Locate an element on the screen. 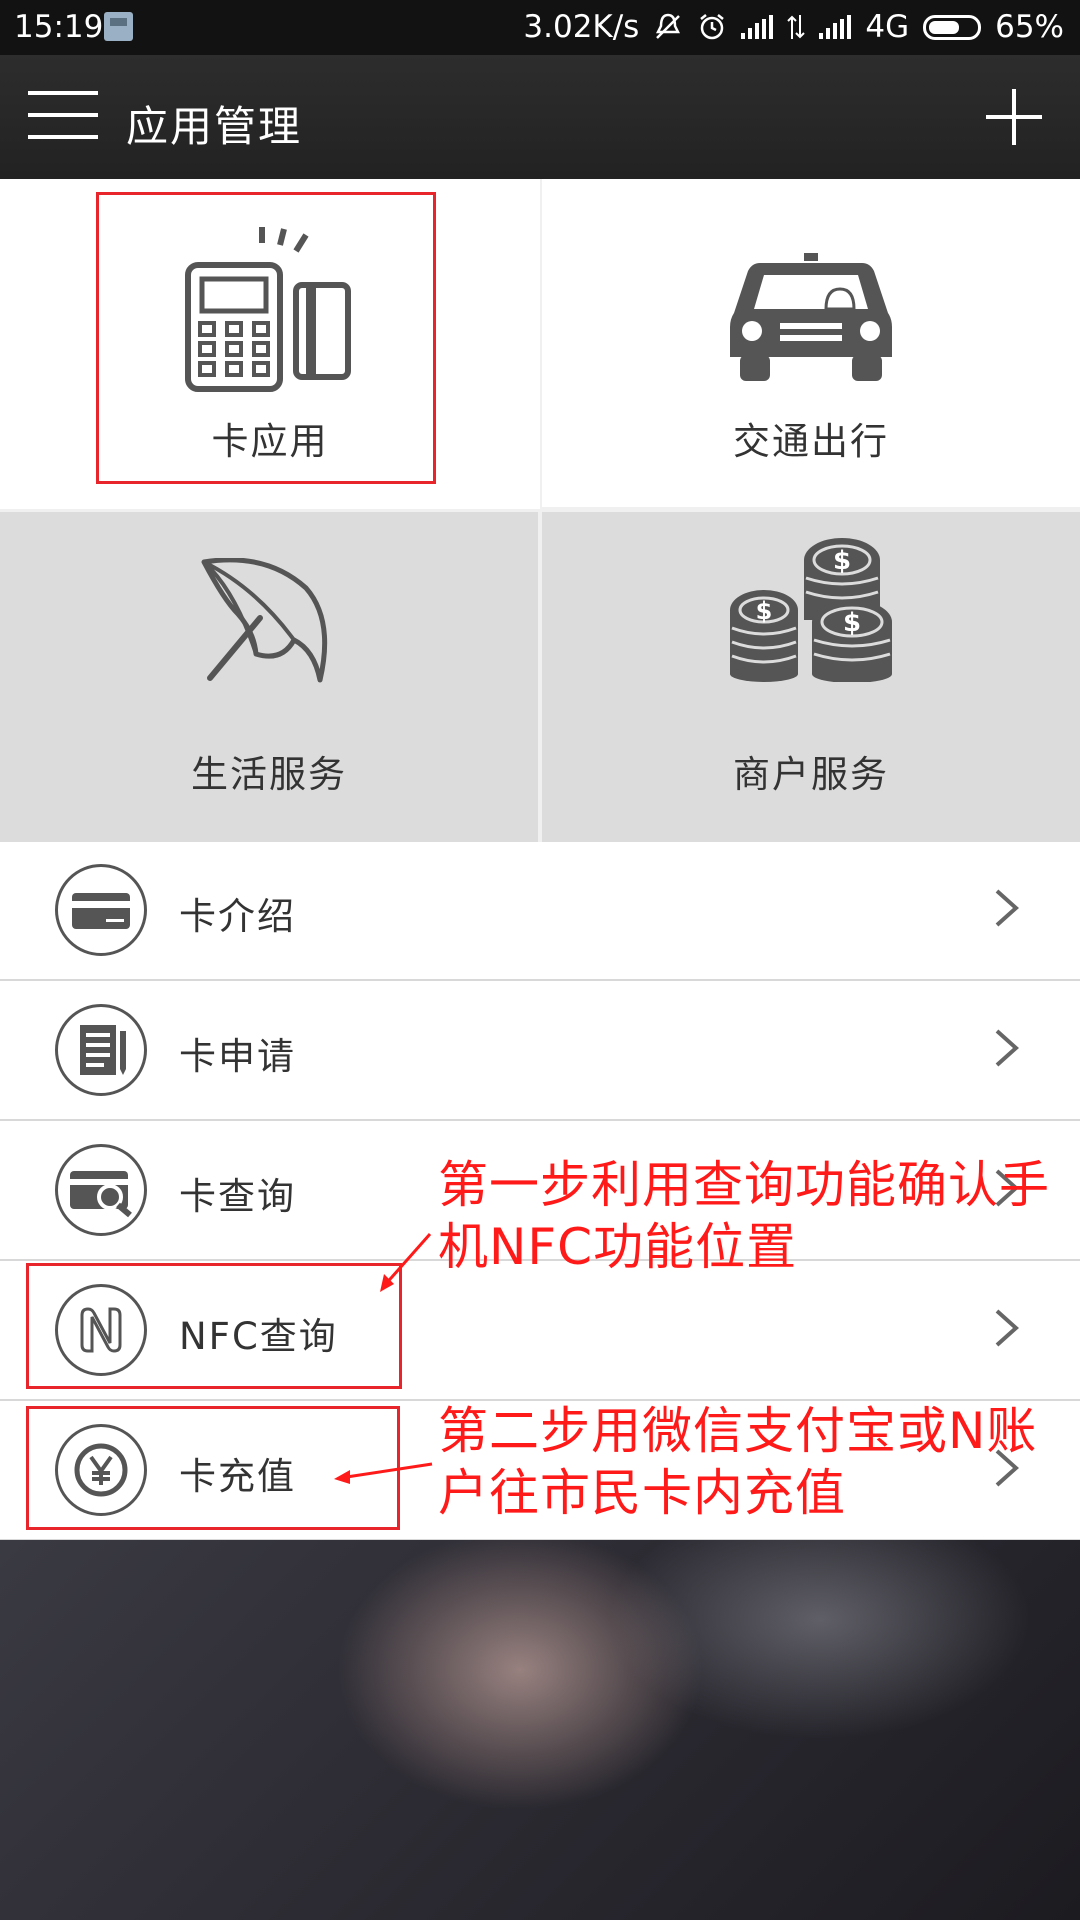 The height and width of the screenshot is (1920, 1080). annotation-step2-line2: 户往市民卡内充值 is located at coordinates (642, 1493).